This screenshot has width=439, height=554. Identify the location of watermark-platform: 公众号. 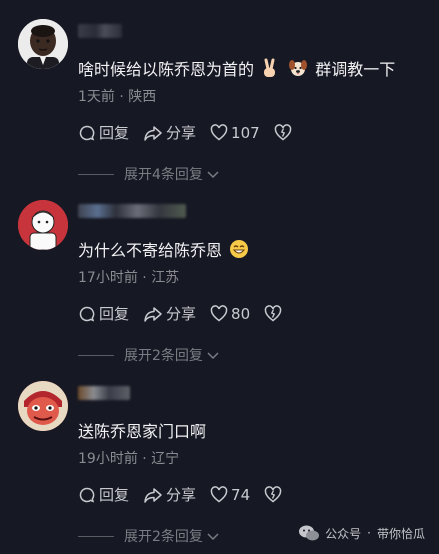
(343, 533).